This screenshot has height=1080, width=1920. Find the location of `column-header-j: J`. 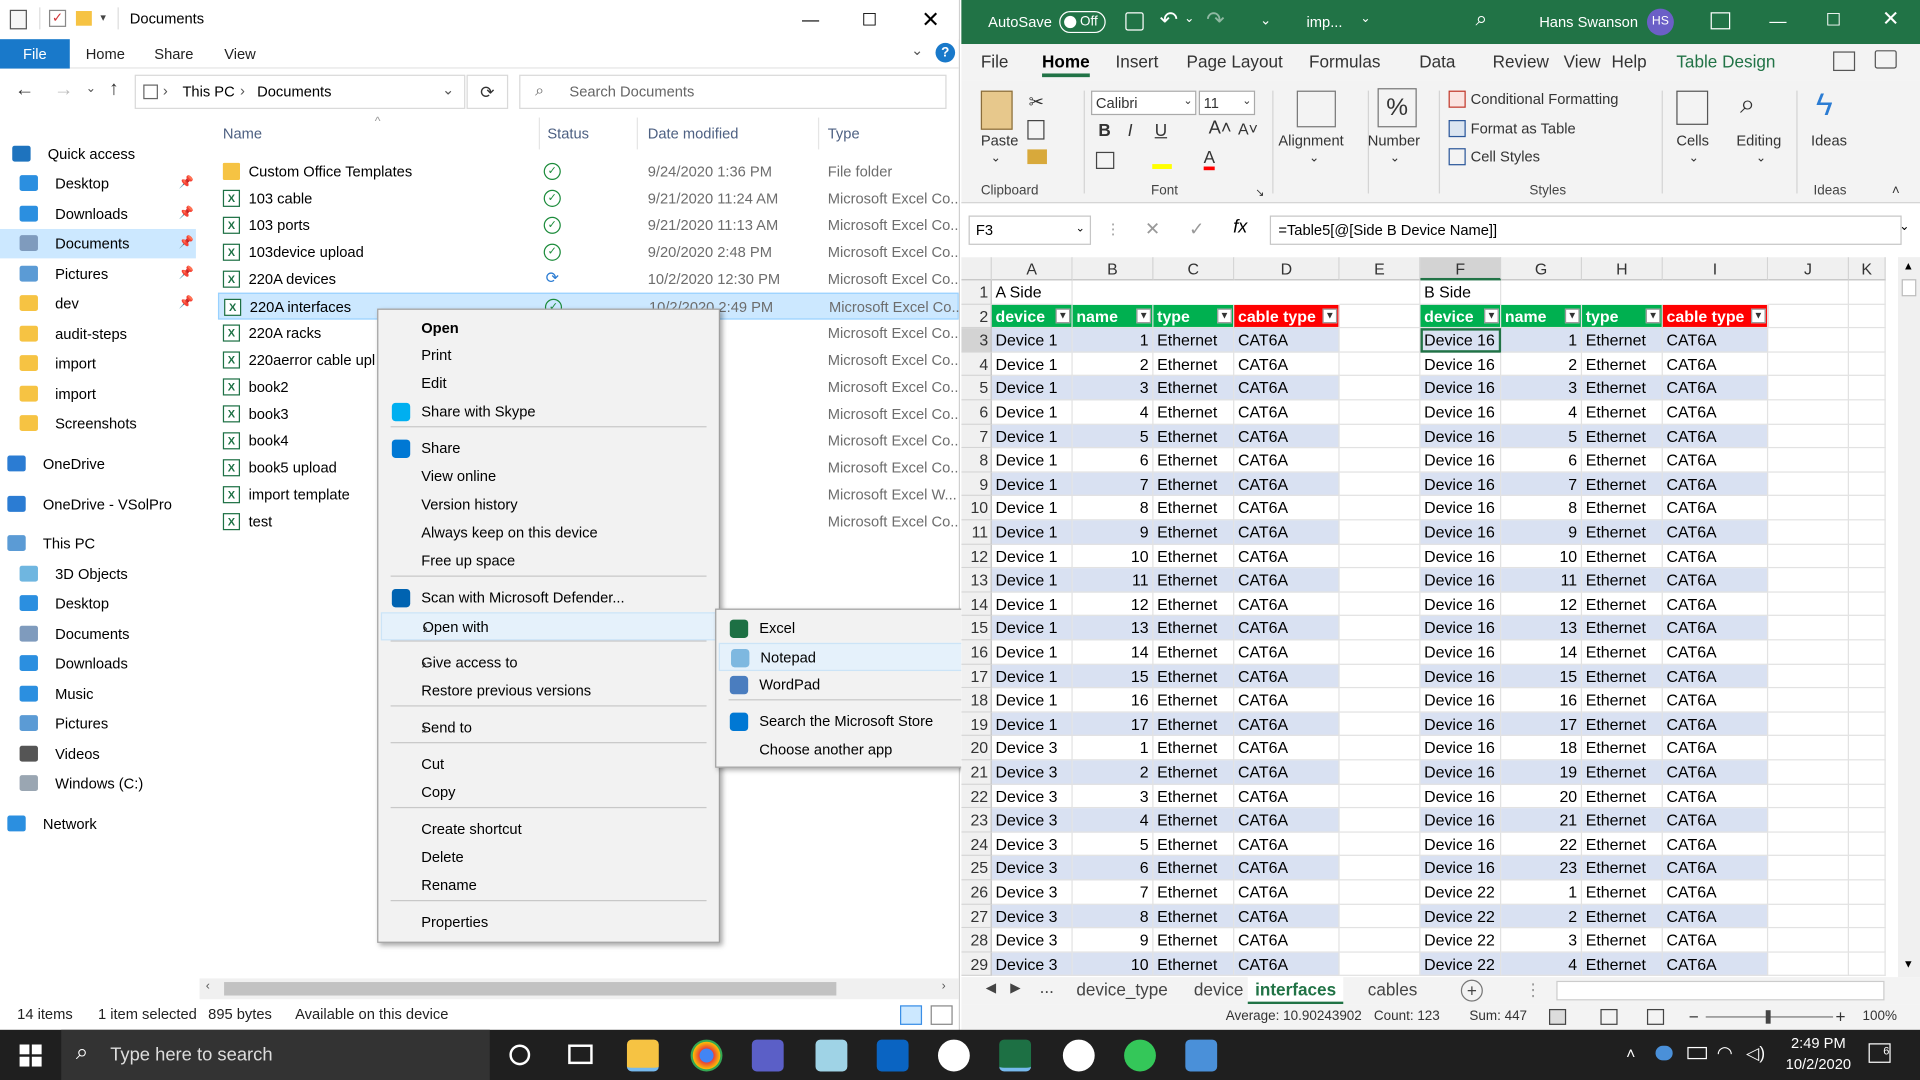

column-header-j: J is located at coordinates (1808, 269).